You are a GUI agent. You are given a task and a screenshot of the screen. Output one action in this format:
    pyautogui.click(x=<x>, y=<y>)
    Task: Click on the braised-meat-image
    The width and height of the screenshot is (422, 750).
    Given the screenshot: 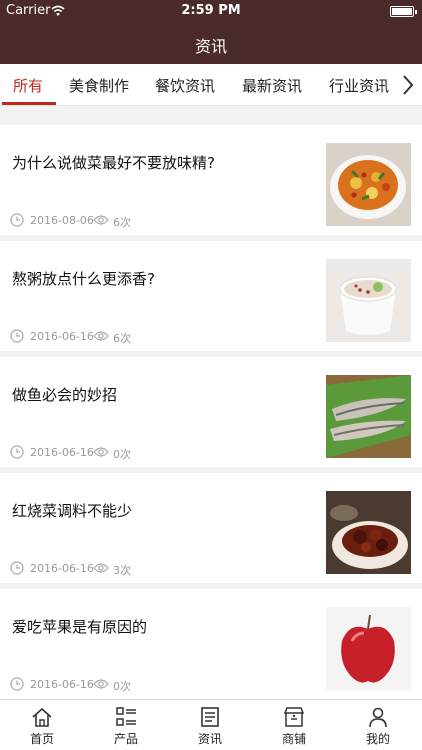 What is the action you would take?
    pyautogui.click(x=368, y=532)
    